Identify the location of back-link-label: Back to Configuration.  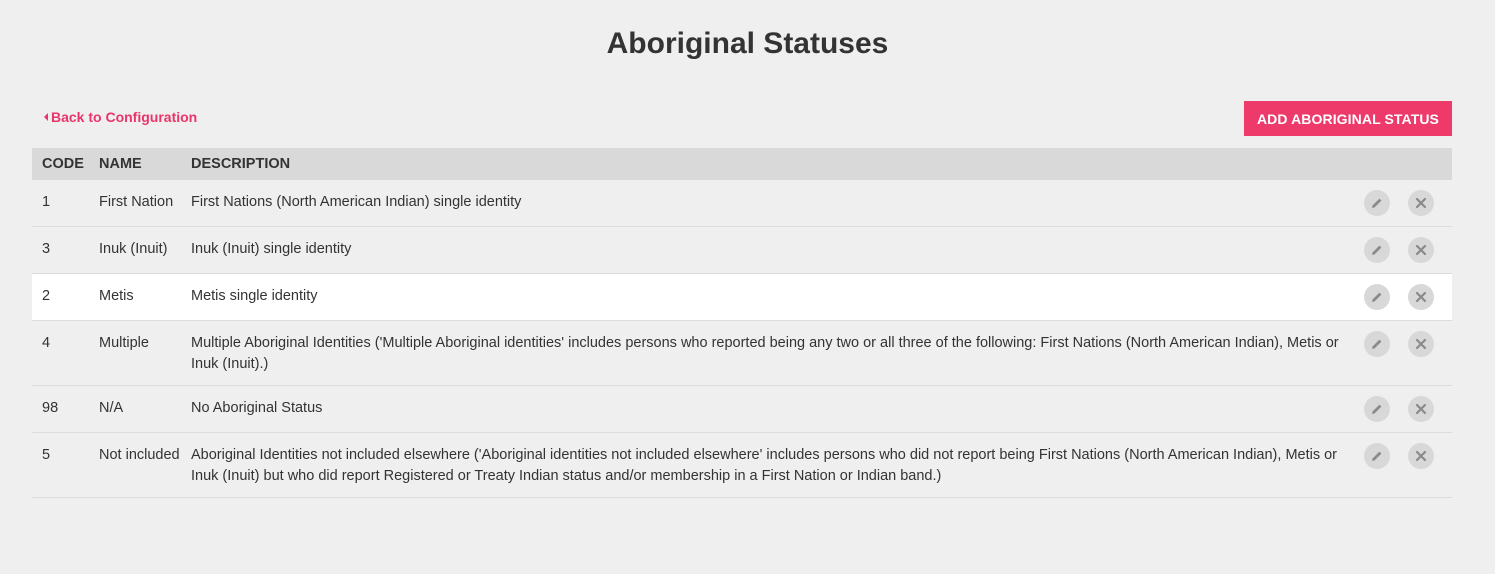
(124, 117).